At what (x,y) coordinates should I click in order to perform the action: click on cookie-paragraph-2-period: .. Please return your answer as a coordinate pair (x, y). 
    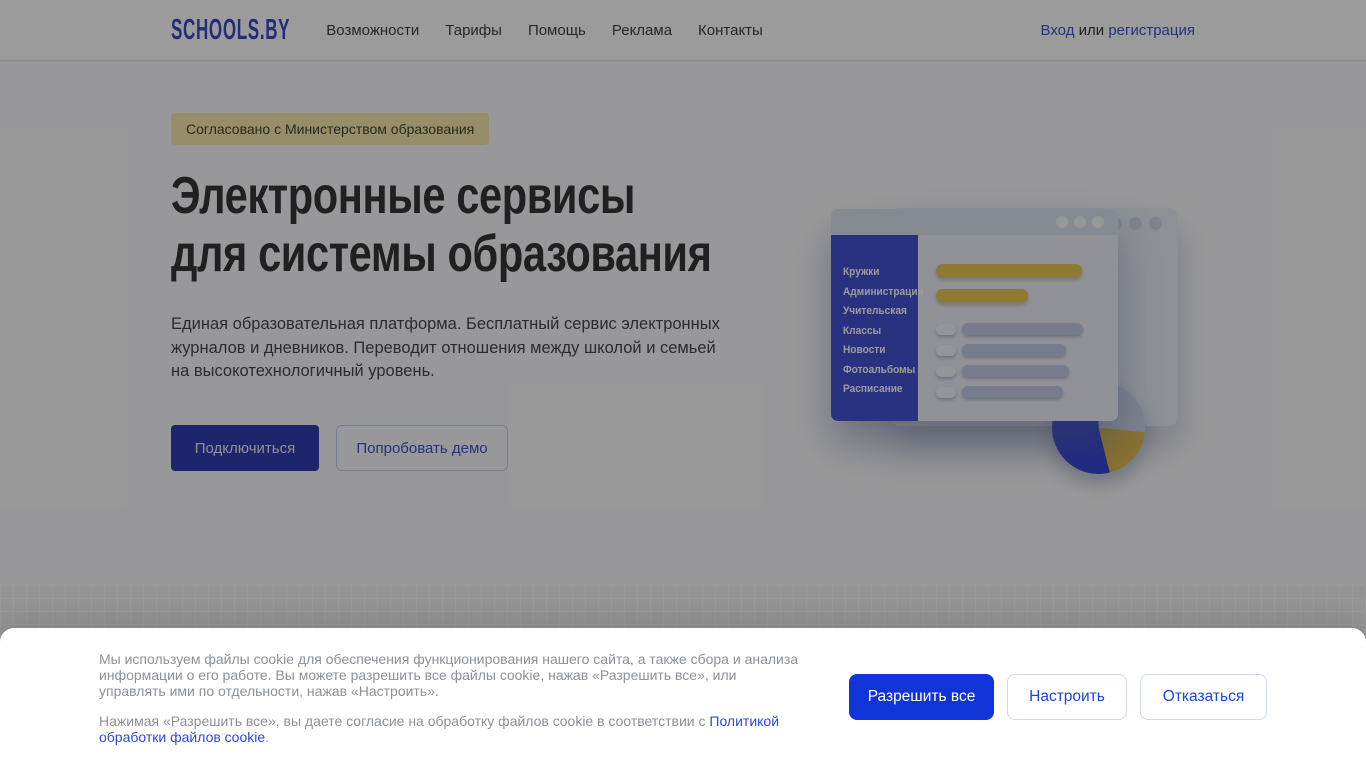
    Looking at the image, I should click on (267, 737).